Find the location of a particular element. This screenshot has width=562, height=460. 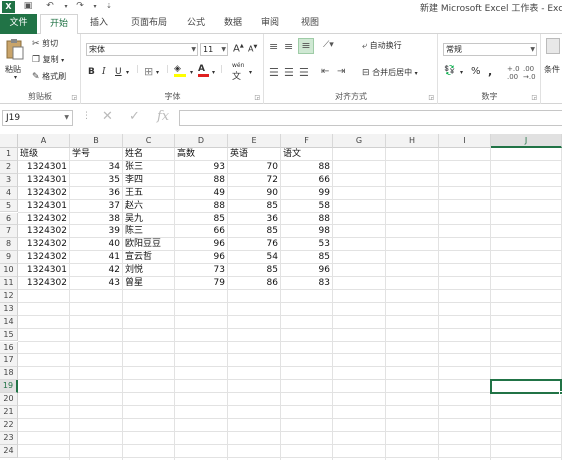

wrap-text-button: ⤶ 自动换行 is located at coordinates (382, 45).